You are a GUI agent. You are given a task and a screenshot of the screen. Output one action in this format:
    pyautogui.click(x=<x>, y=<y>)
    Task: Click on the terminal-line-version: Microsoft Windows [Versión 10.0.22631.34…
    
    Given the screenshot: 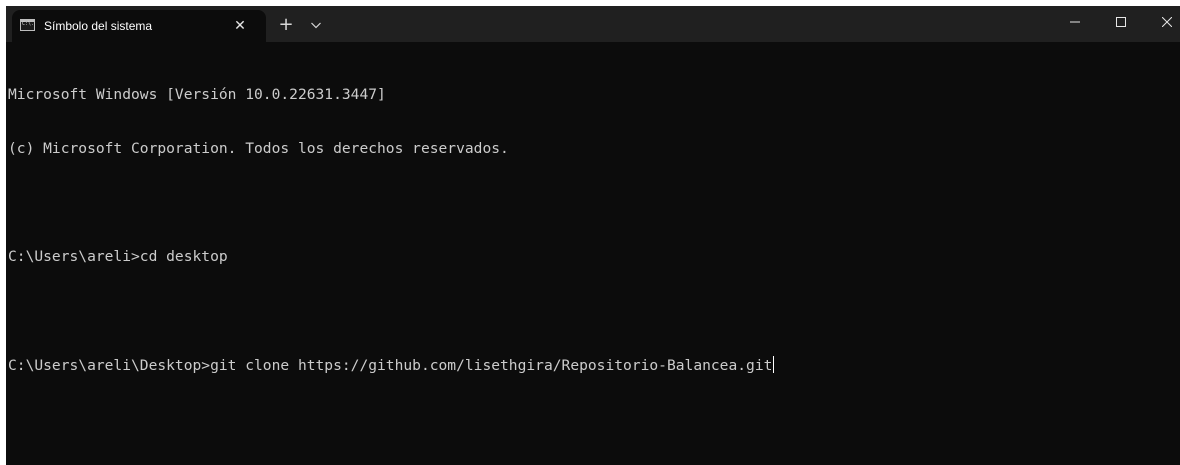 What is the action you would take?
    pyautogui.click(x=197, y=94)
    